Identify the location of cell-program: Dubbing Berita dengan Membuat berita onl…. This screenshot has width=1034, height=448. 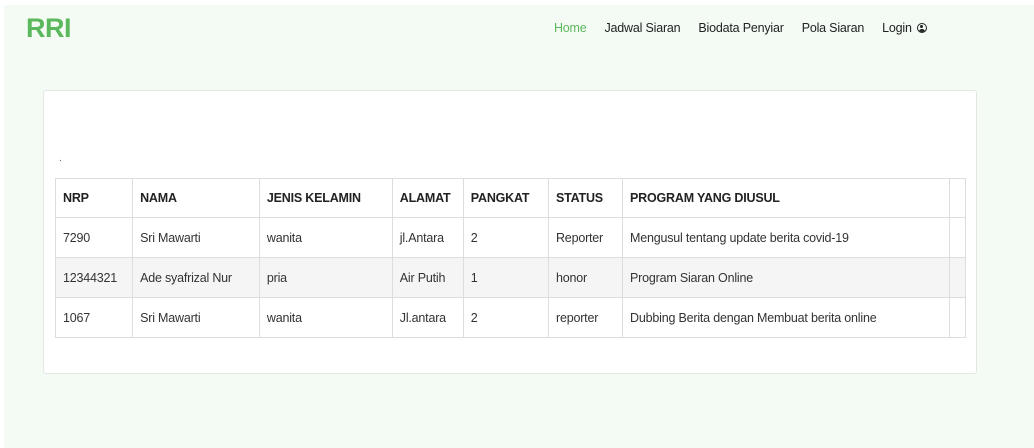
(786, 317).